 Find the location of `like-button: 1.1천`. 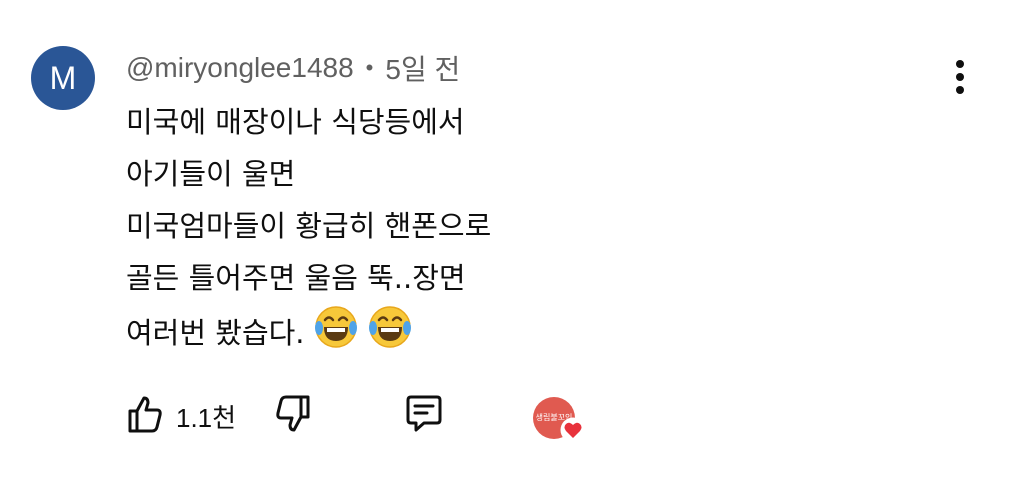

like-button: 1.1천 is located at coordinates (180, 416).